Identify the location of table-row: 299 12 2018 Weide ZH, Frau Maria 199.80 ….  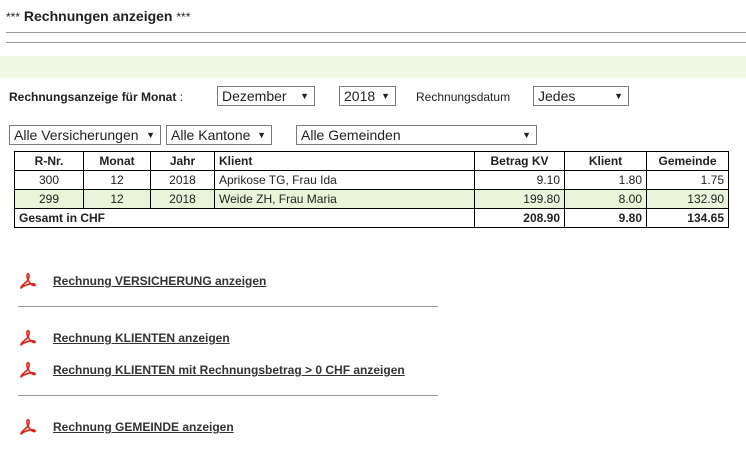
(371, 199).